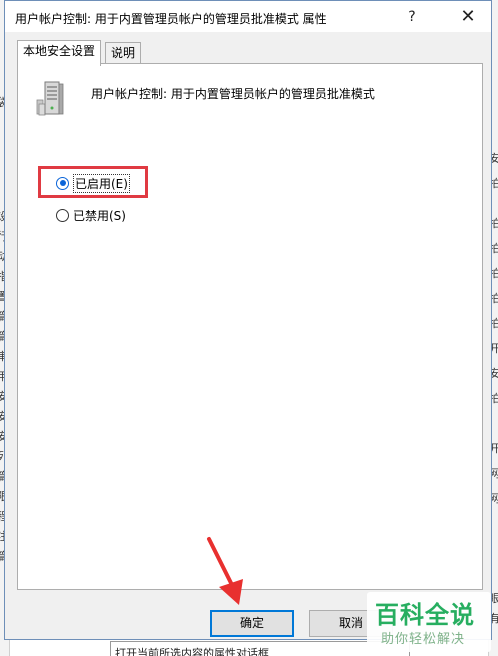 The image size is (498, 656). I want to click on tab-explain: 说明, so click(123, 53).